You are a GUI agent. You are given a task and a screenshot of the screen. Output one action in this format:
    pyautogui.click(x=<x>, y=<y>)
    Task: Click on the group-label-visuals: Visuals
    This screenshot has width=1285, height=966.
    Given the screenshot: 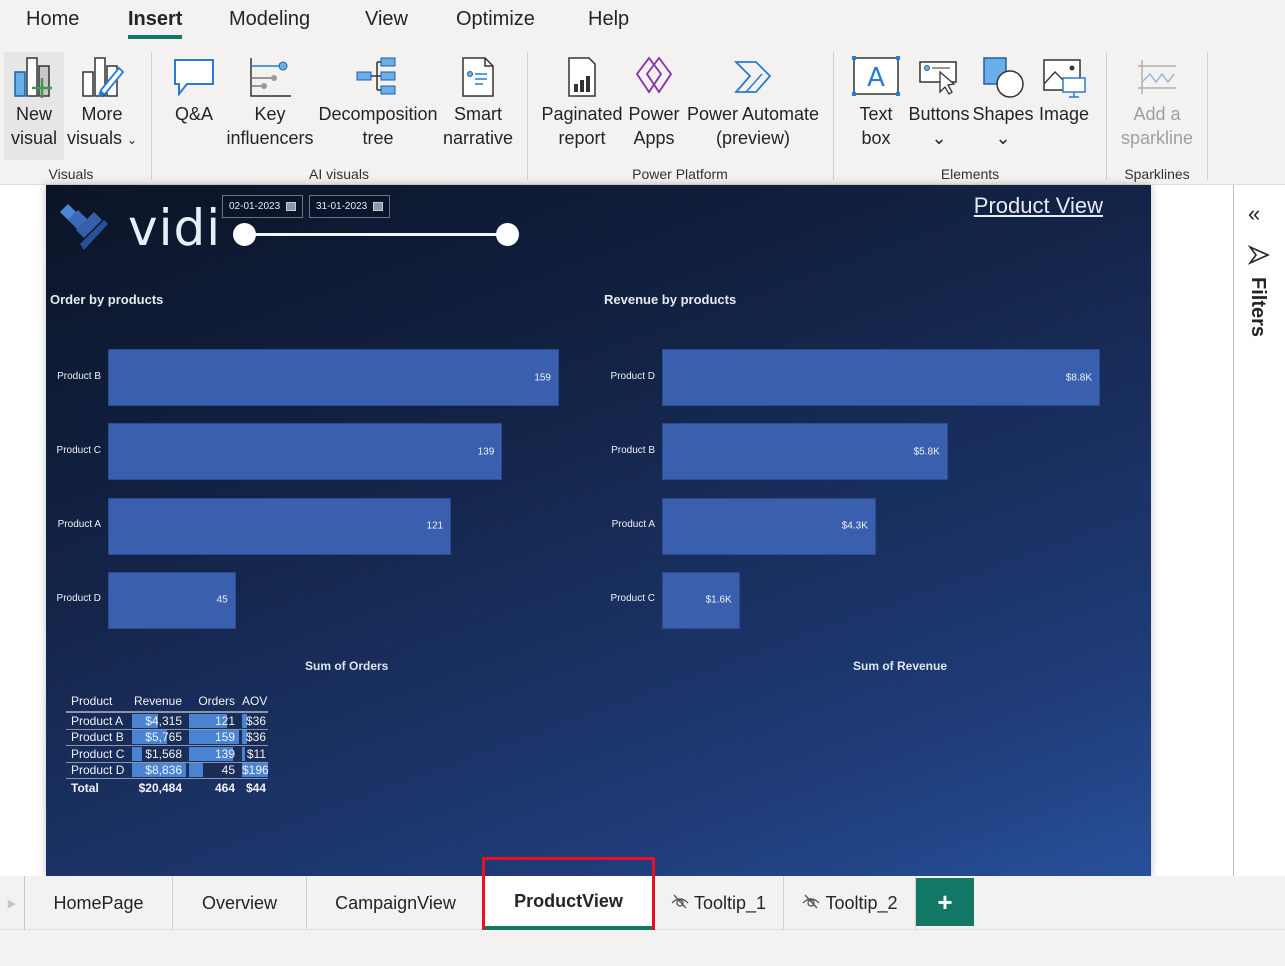 What is the action you would take?
    pyautogui.click(x=71, y=174)
    